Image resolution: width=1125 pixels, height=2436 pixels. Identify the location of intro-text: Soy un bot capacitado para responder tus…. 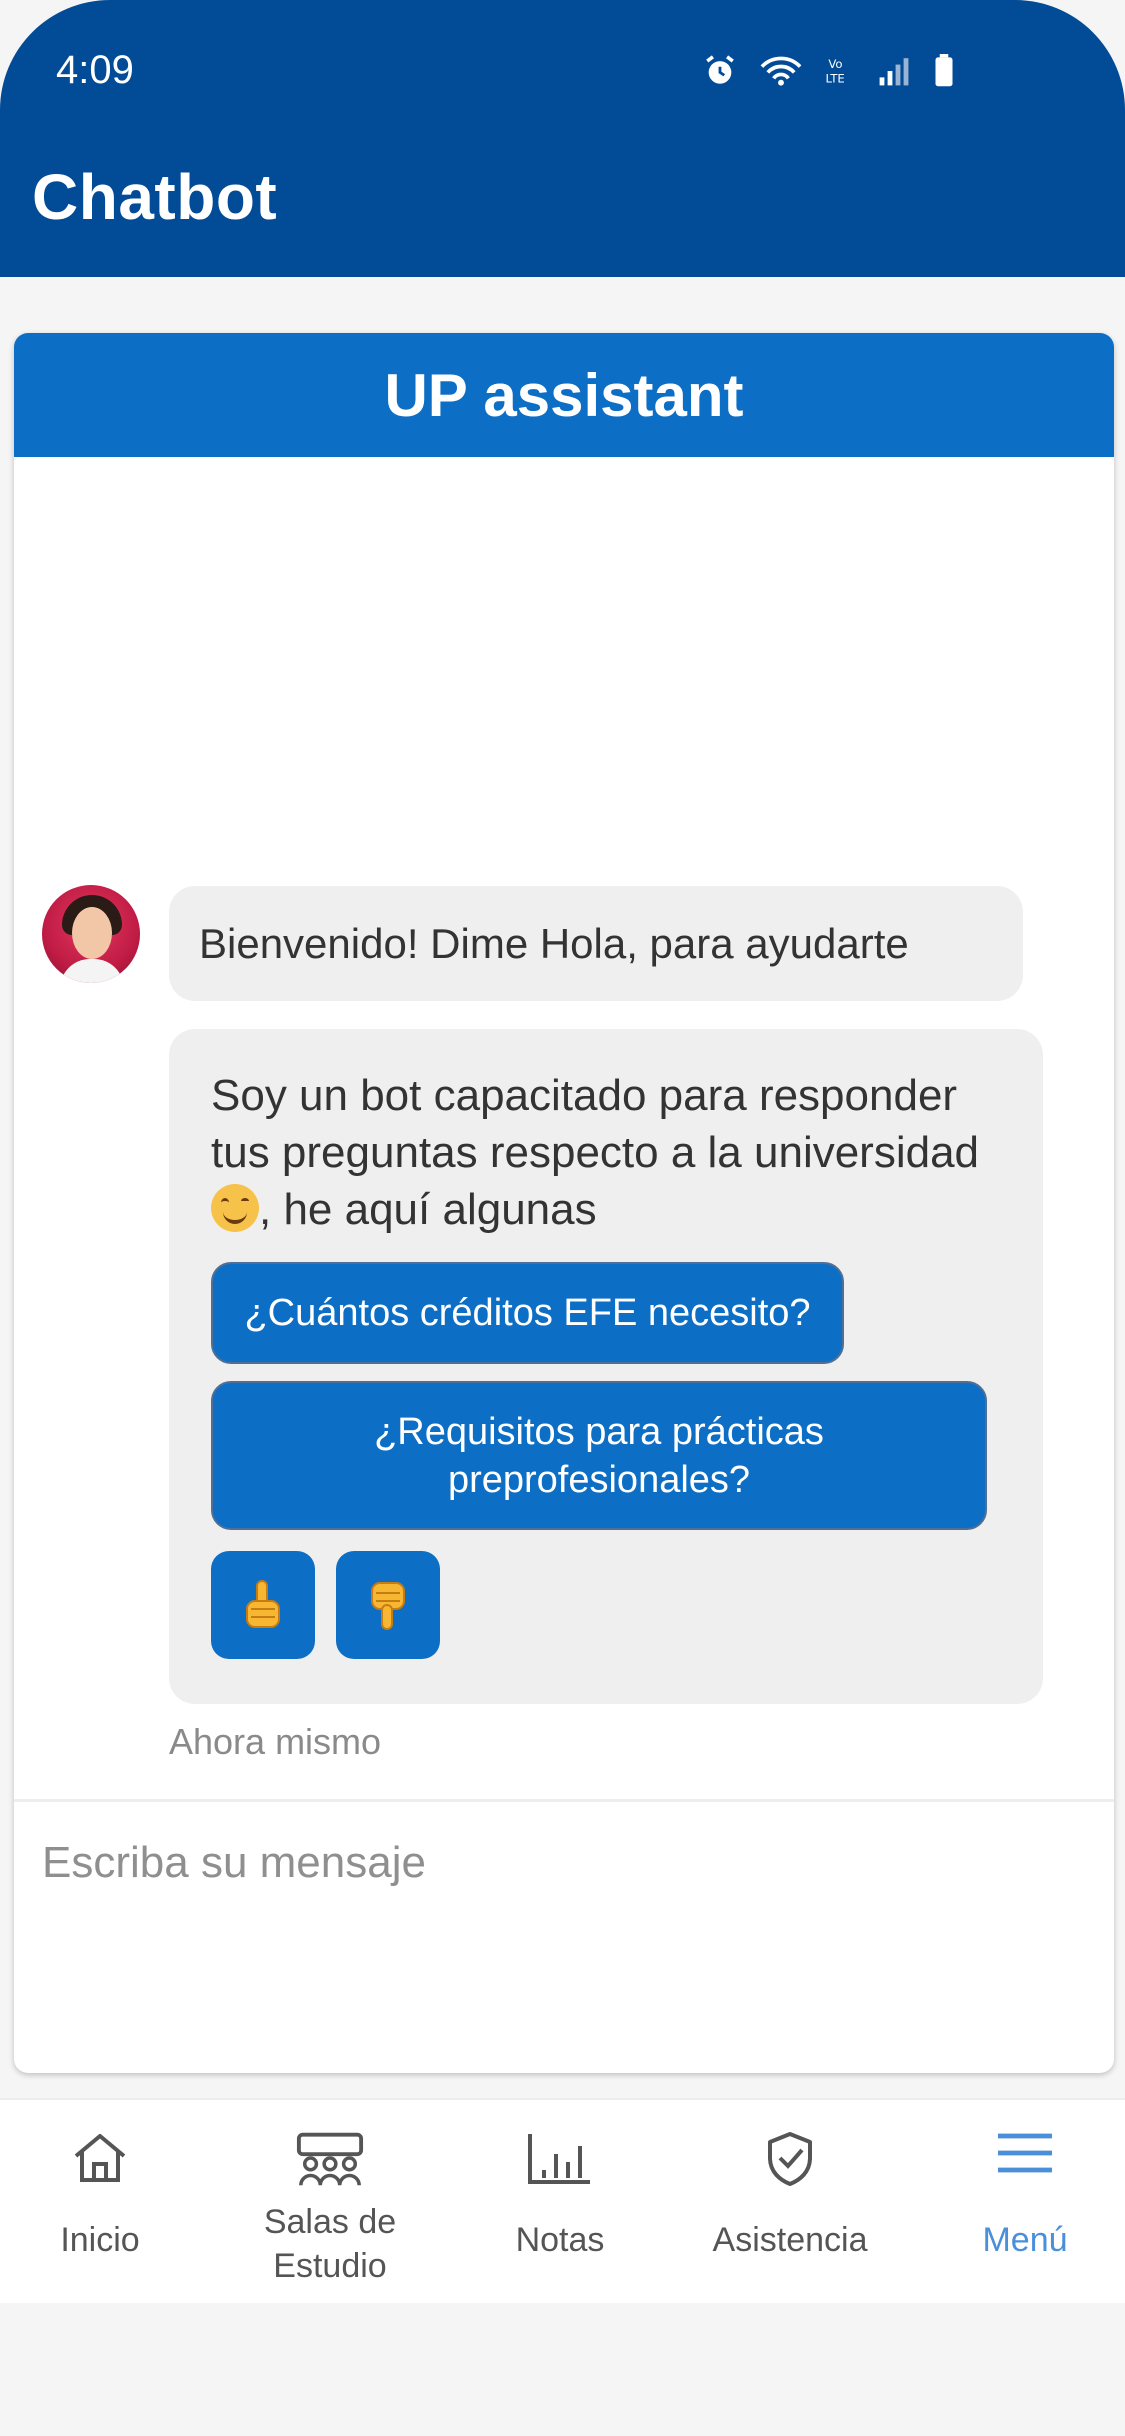
(611, 1152).